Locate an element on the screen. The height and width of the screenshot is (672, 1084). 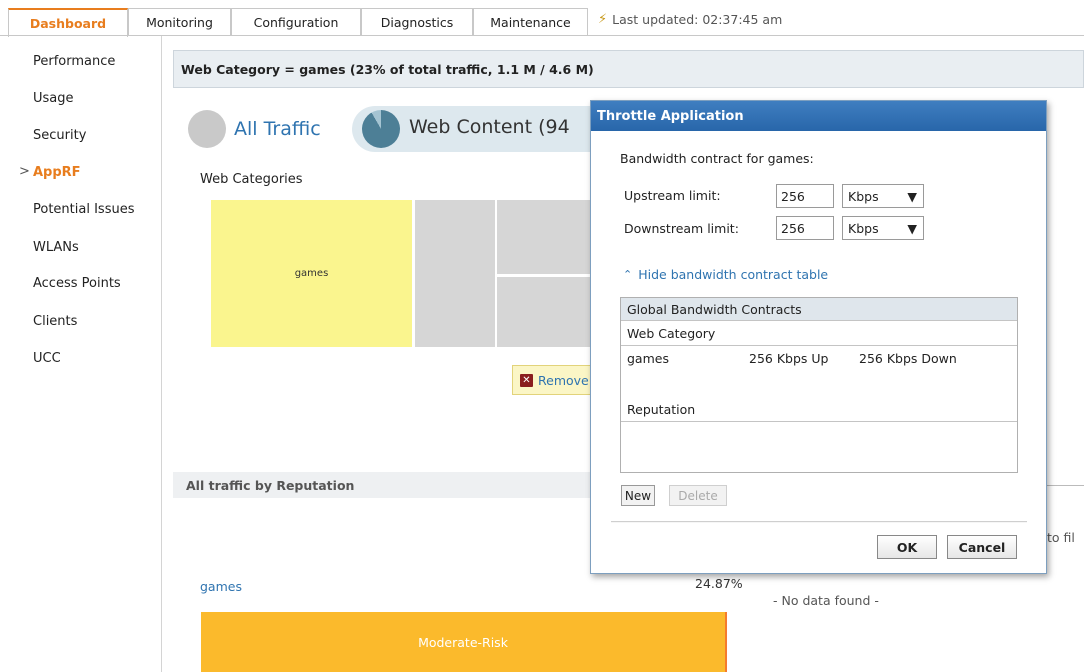
upstream-input: 256 is located at coordinates (805, 196).